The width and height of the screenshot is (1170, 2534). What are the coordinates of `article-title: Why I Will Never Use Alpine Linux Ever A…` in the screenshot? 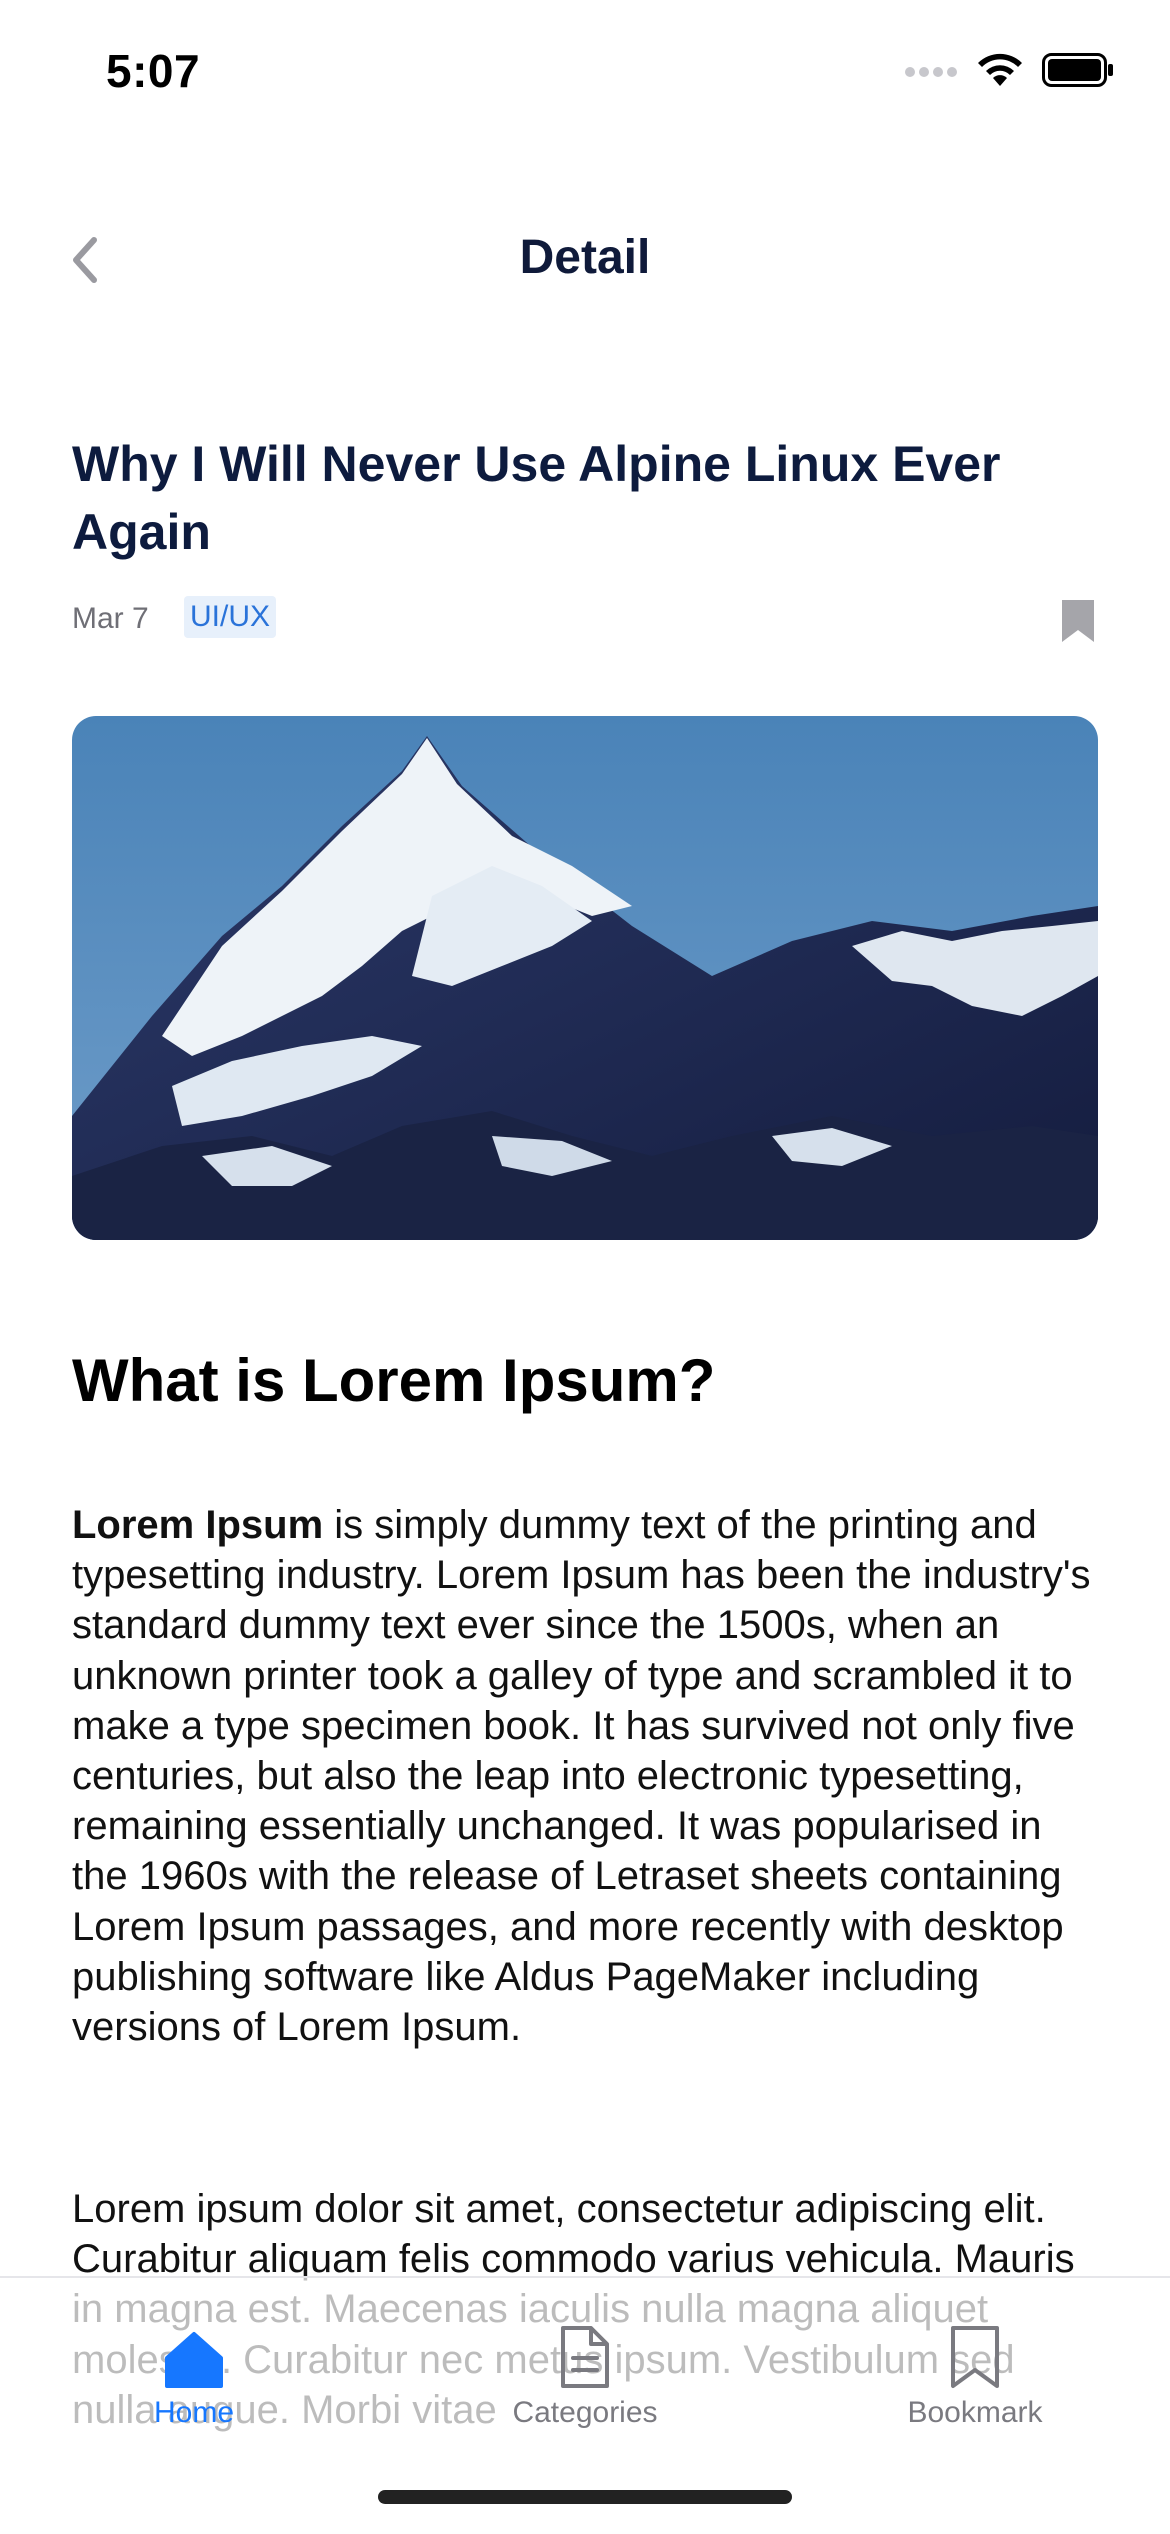 It's located at (536, 498).